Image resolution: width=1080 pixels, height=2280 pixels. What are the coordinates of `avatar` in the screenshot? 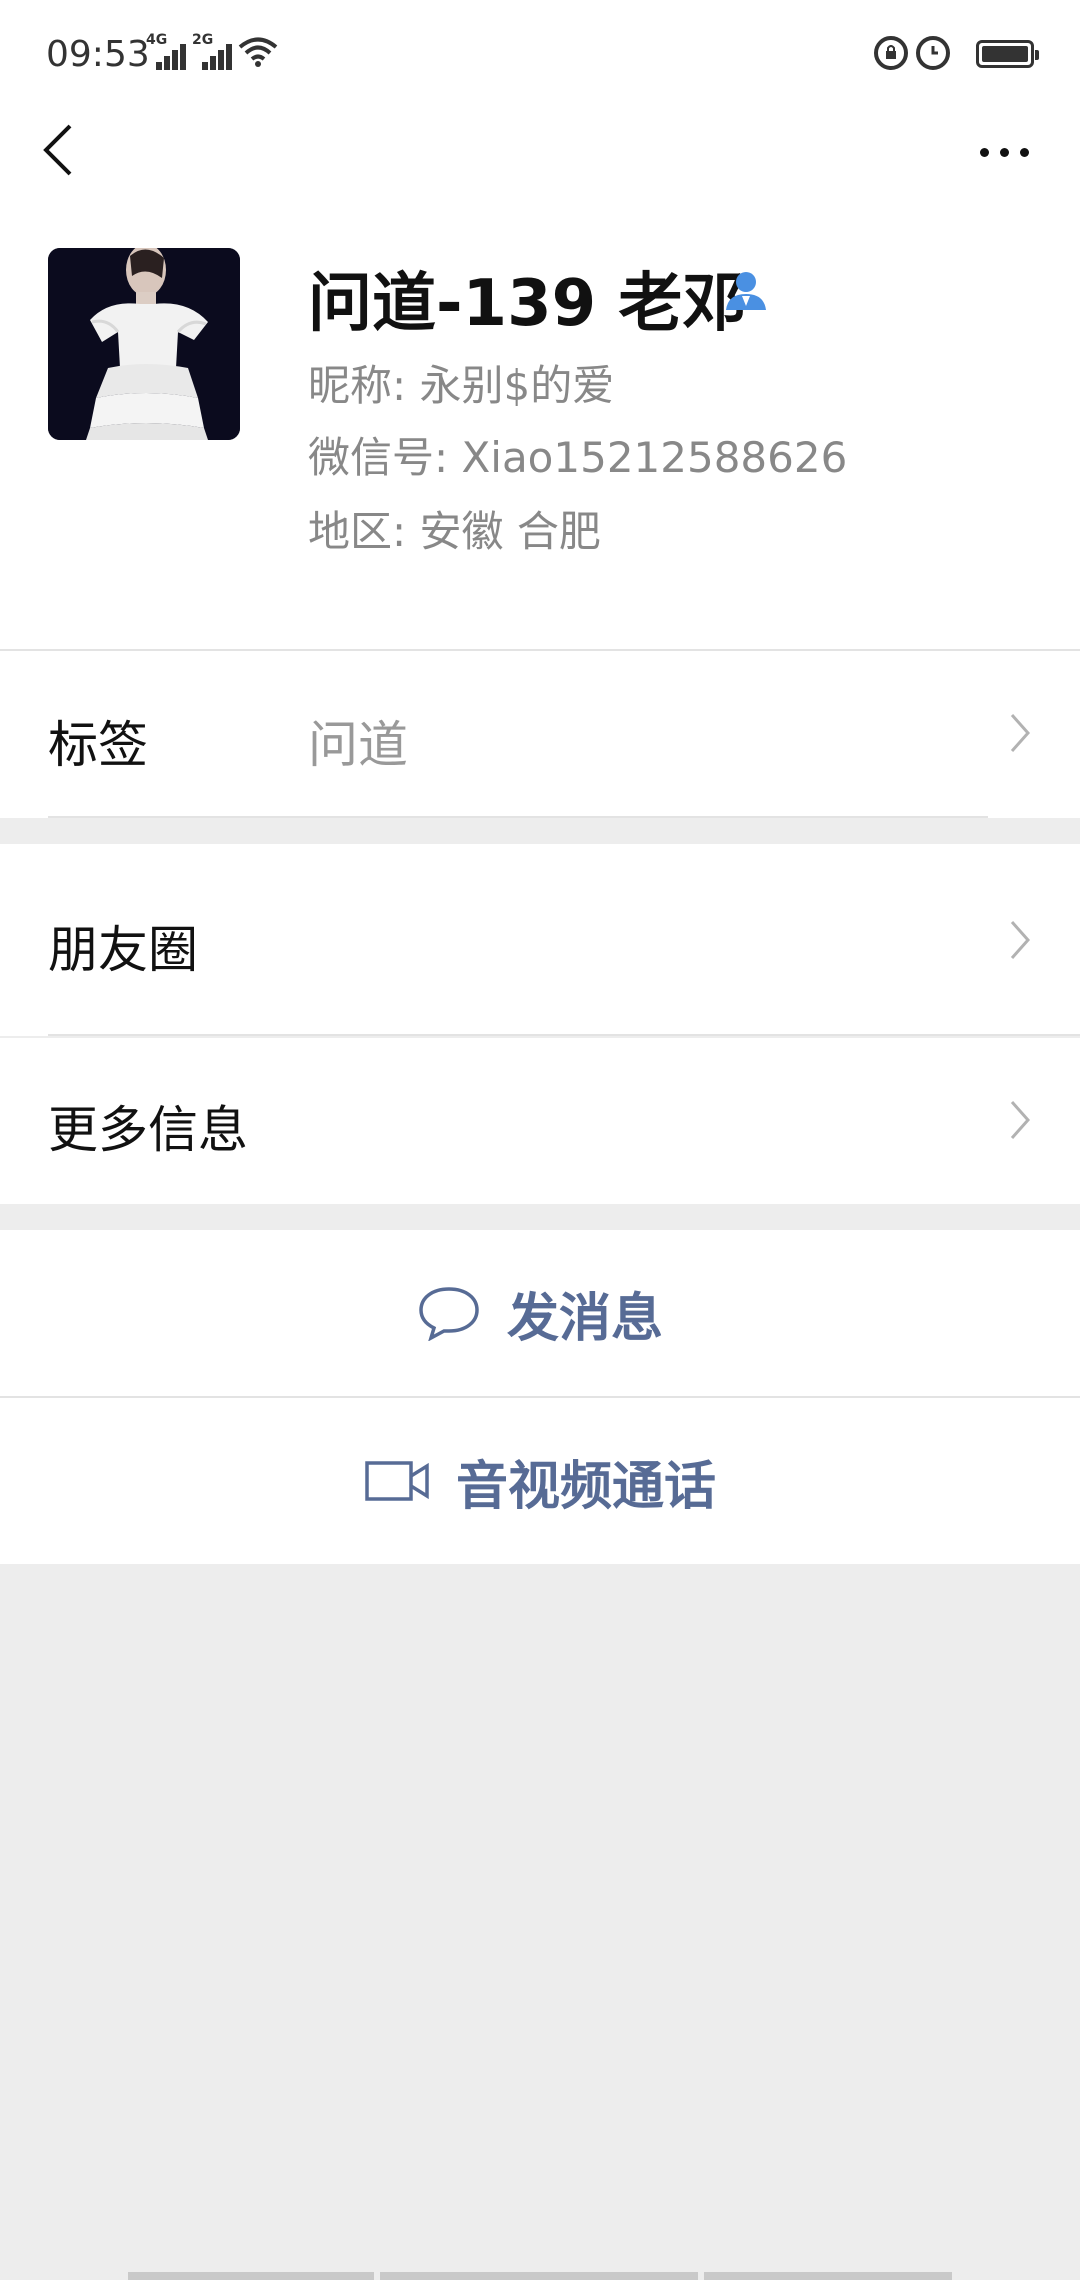 It's located at (144, 344).